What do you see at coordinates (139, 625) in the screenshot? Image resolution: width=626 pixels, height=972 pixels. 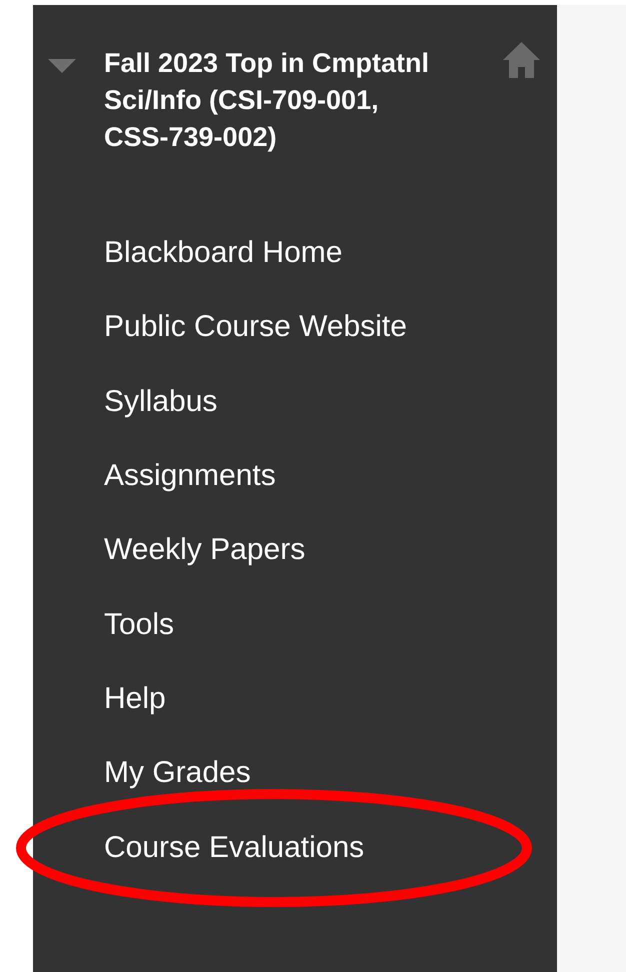 I see `menu-item: Tools` at bounding box center [139, 625].